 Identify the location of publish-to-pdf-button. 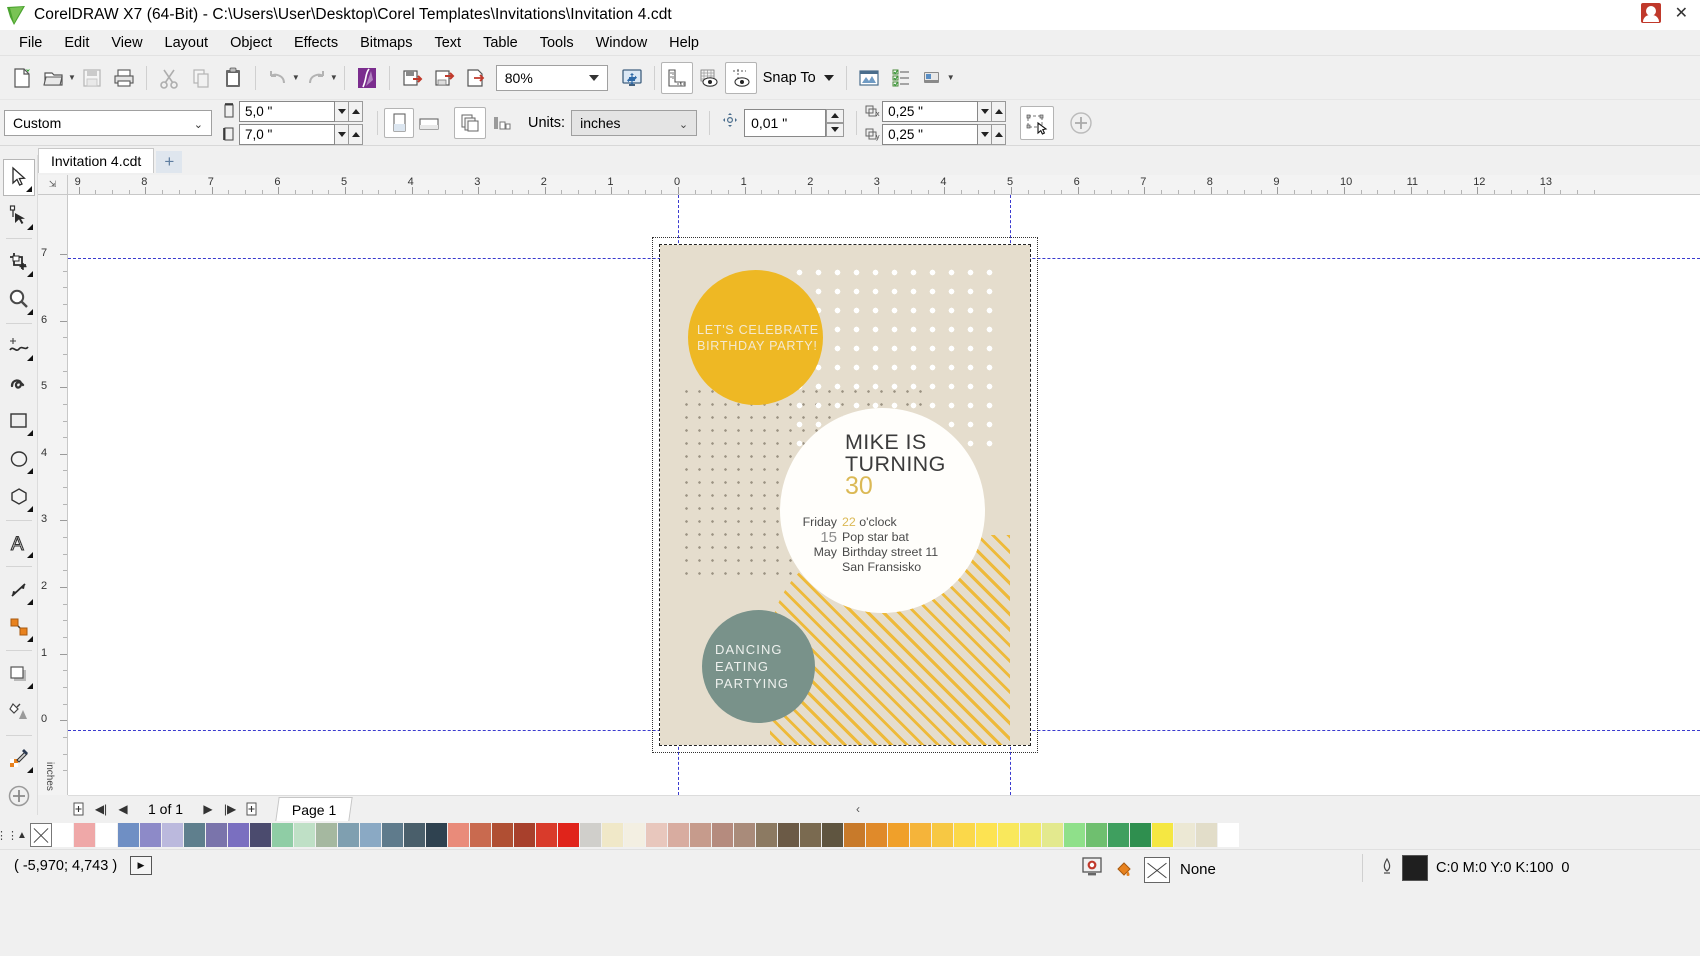
(476, 78).